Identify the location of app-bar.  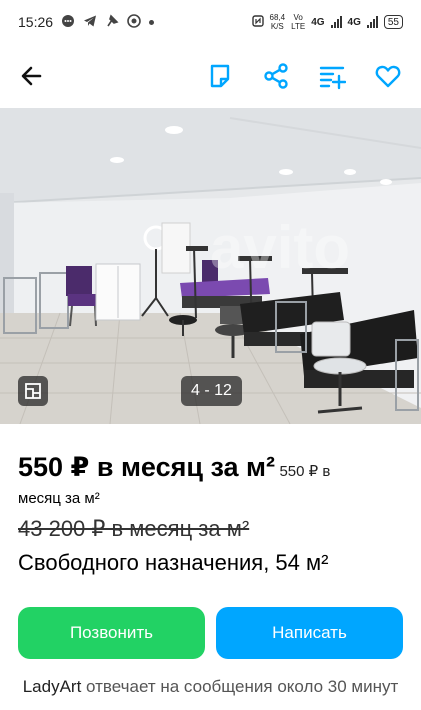
(210, 76).